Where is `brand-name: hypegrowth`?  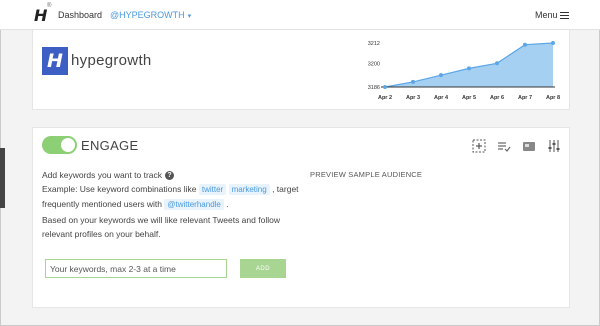 brand-name: hypegrowth is located at coordinates (111, 60).